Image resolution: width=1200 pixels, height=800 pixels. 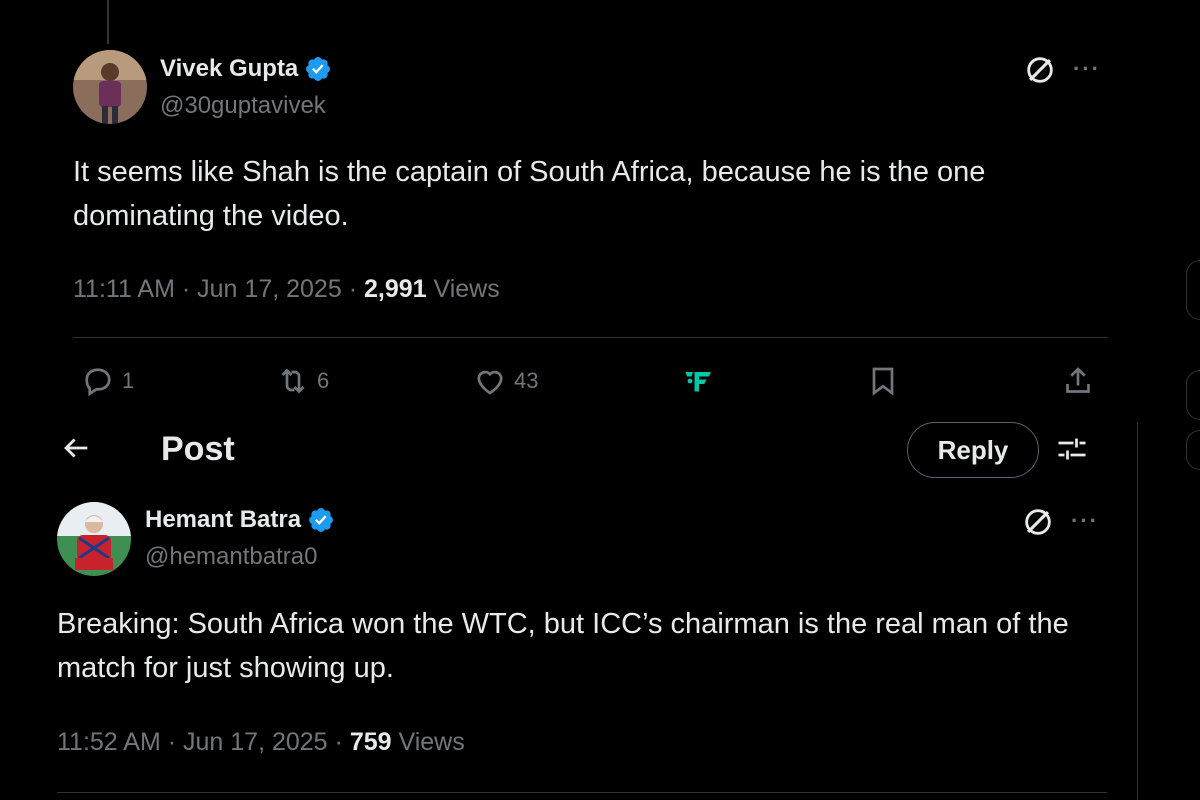 I want to click on sliders-icon, so click(x=1072, y=449).